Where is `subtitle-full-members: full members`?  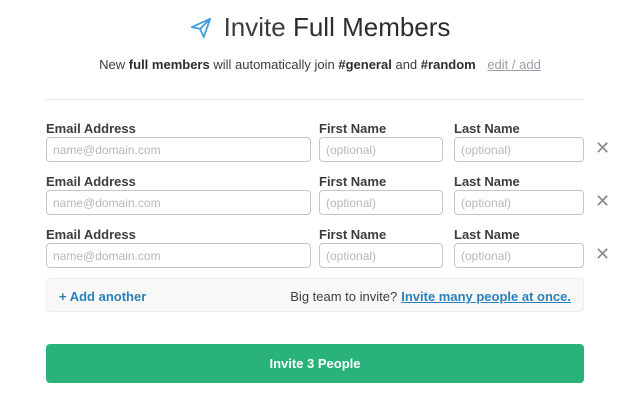
subtitle-full-members: full members is located at coordinates (169, 64).